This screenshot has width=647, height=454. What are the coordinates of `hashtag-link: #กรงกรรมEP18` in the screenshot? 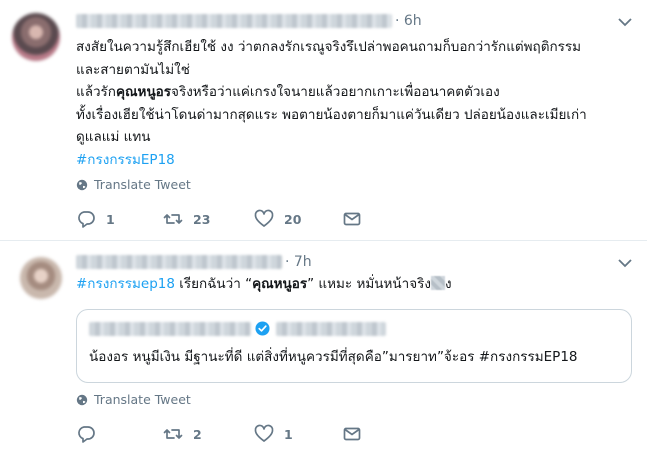 It's located at (331, 160).